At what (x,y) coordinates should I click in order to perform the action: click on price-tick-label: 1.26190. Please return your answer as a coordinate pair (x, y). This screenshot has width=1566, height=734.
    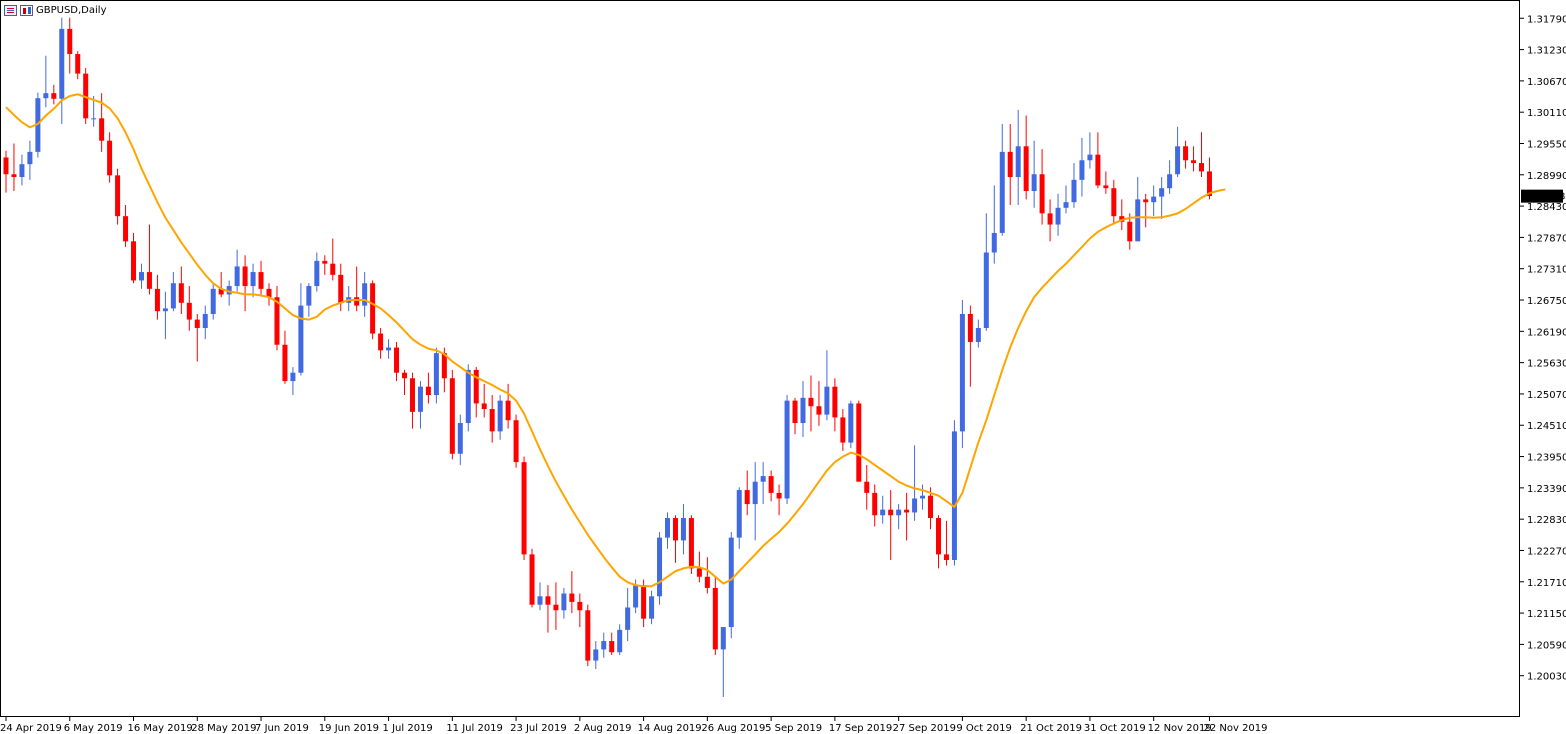
    Looking at the image, I should click on (1546, 332).